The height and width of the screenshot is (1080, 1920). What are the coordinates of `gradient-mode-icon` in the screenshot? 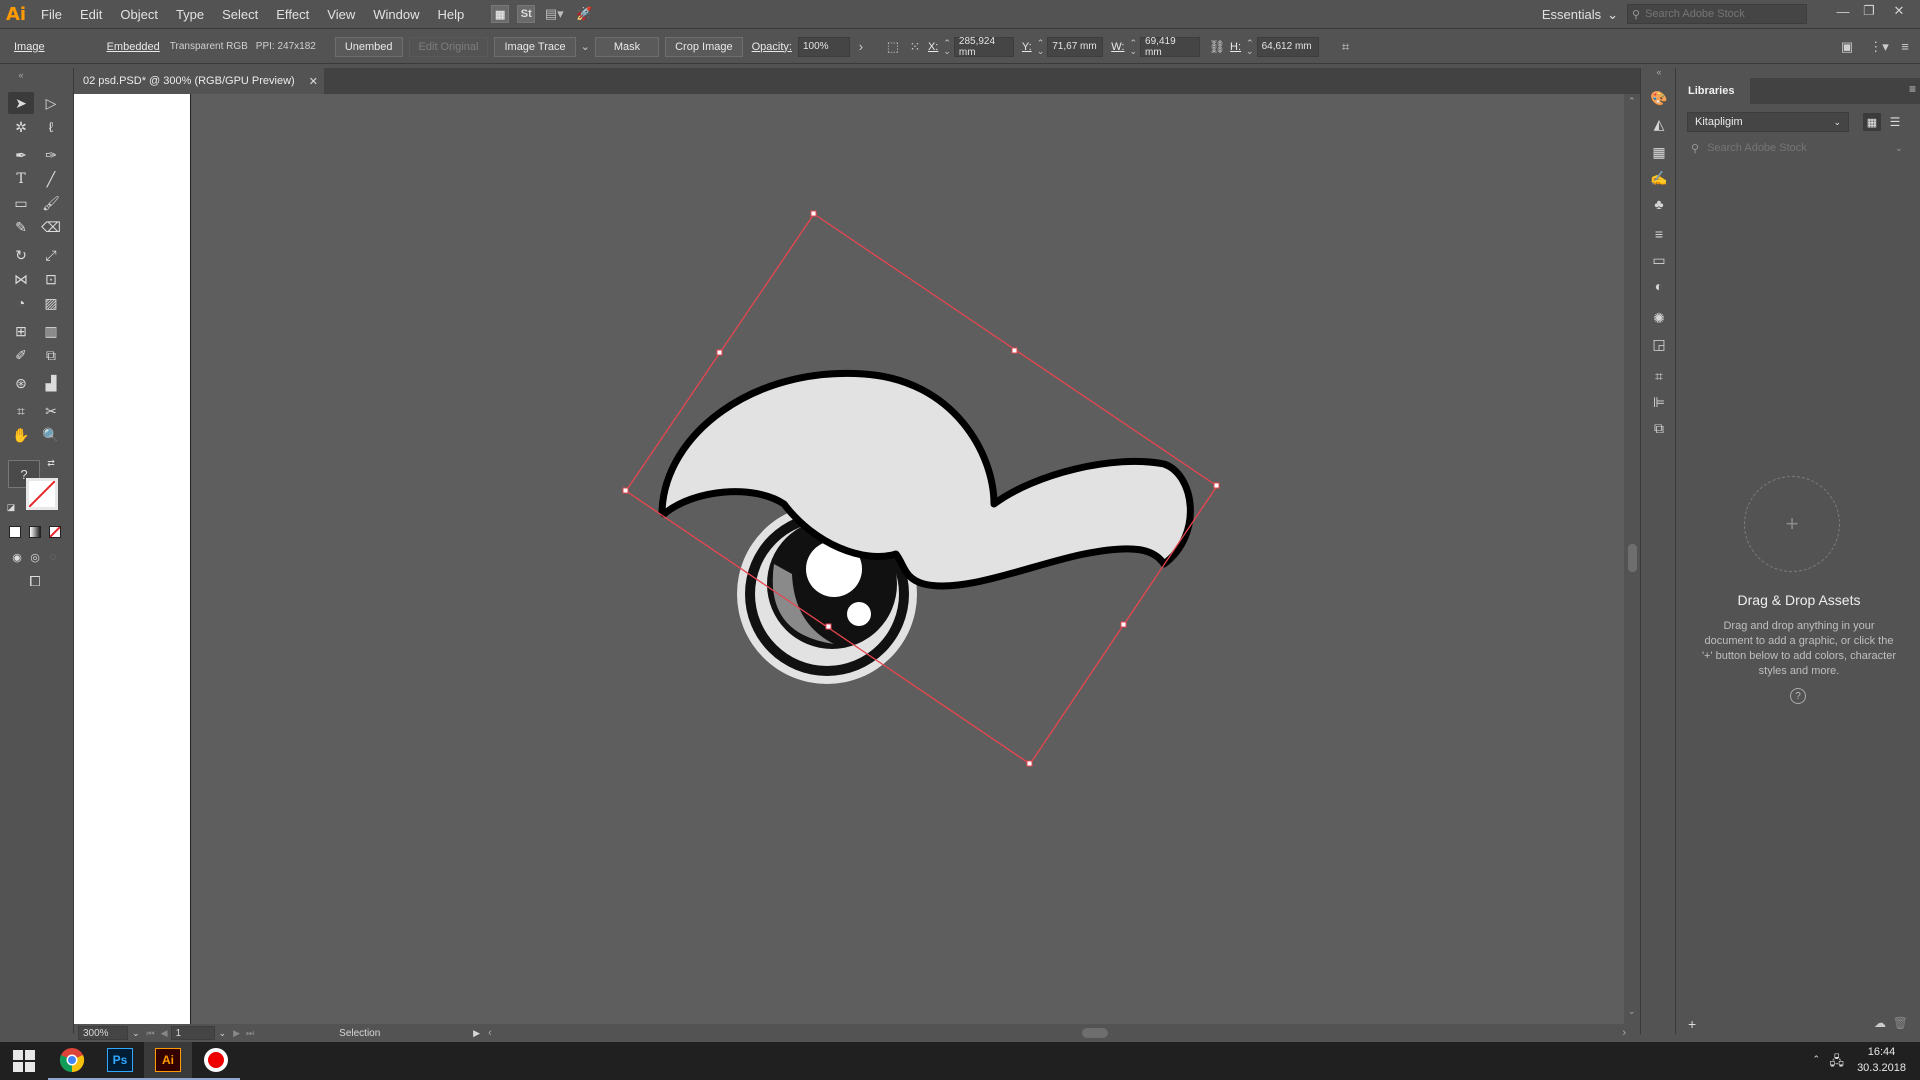 It's located at (35, 532).